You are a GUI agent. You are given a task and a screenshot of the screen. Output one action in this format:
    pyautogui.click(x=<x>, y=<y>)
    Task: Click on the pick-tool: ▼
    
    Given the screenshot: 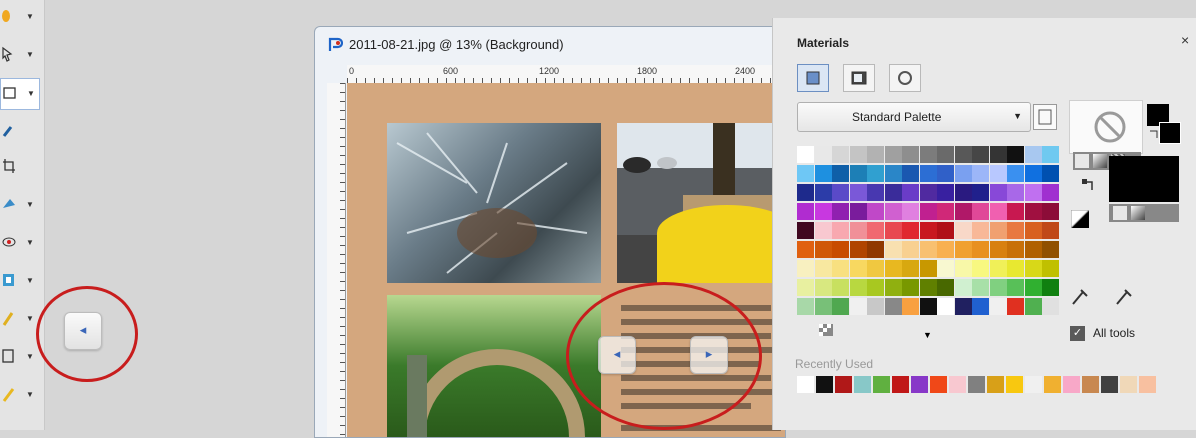 What is the action you would take?
    pyautogui.click(x=20, y=55)
    